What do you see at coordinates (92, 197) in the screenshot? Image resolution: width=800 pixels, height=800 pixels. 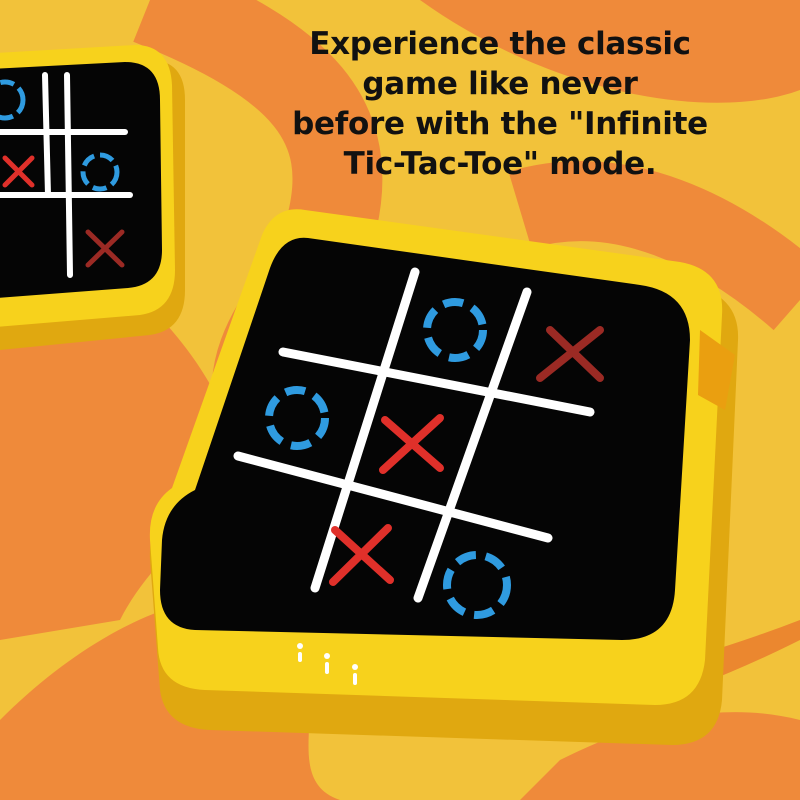 I see `secondary-device` at bounding box center [92, 197].